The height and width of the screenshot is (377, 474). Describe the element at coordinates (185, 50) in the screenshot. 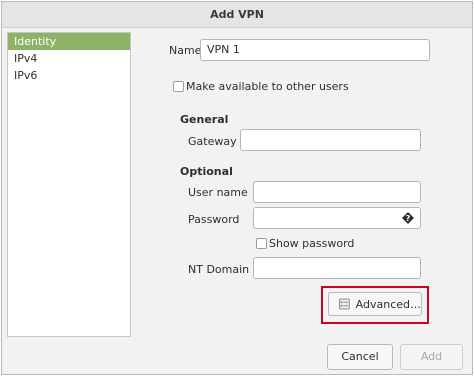

I see `name-label: Name` at that location.